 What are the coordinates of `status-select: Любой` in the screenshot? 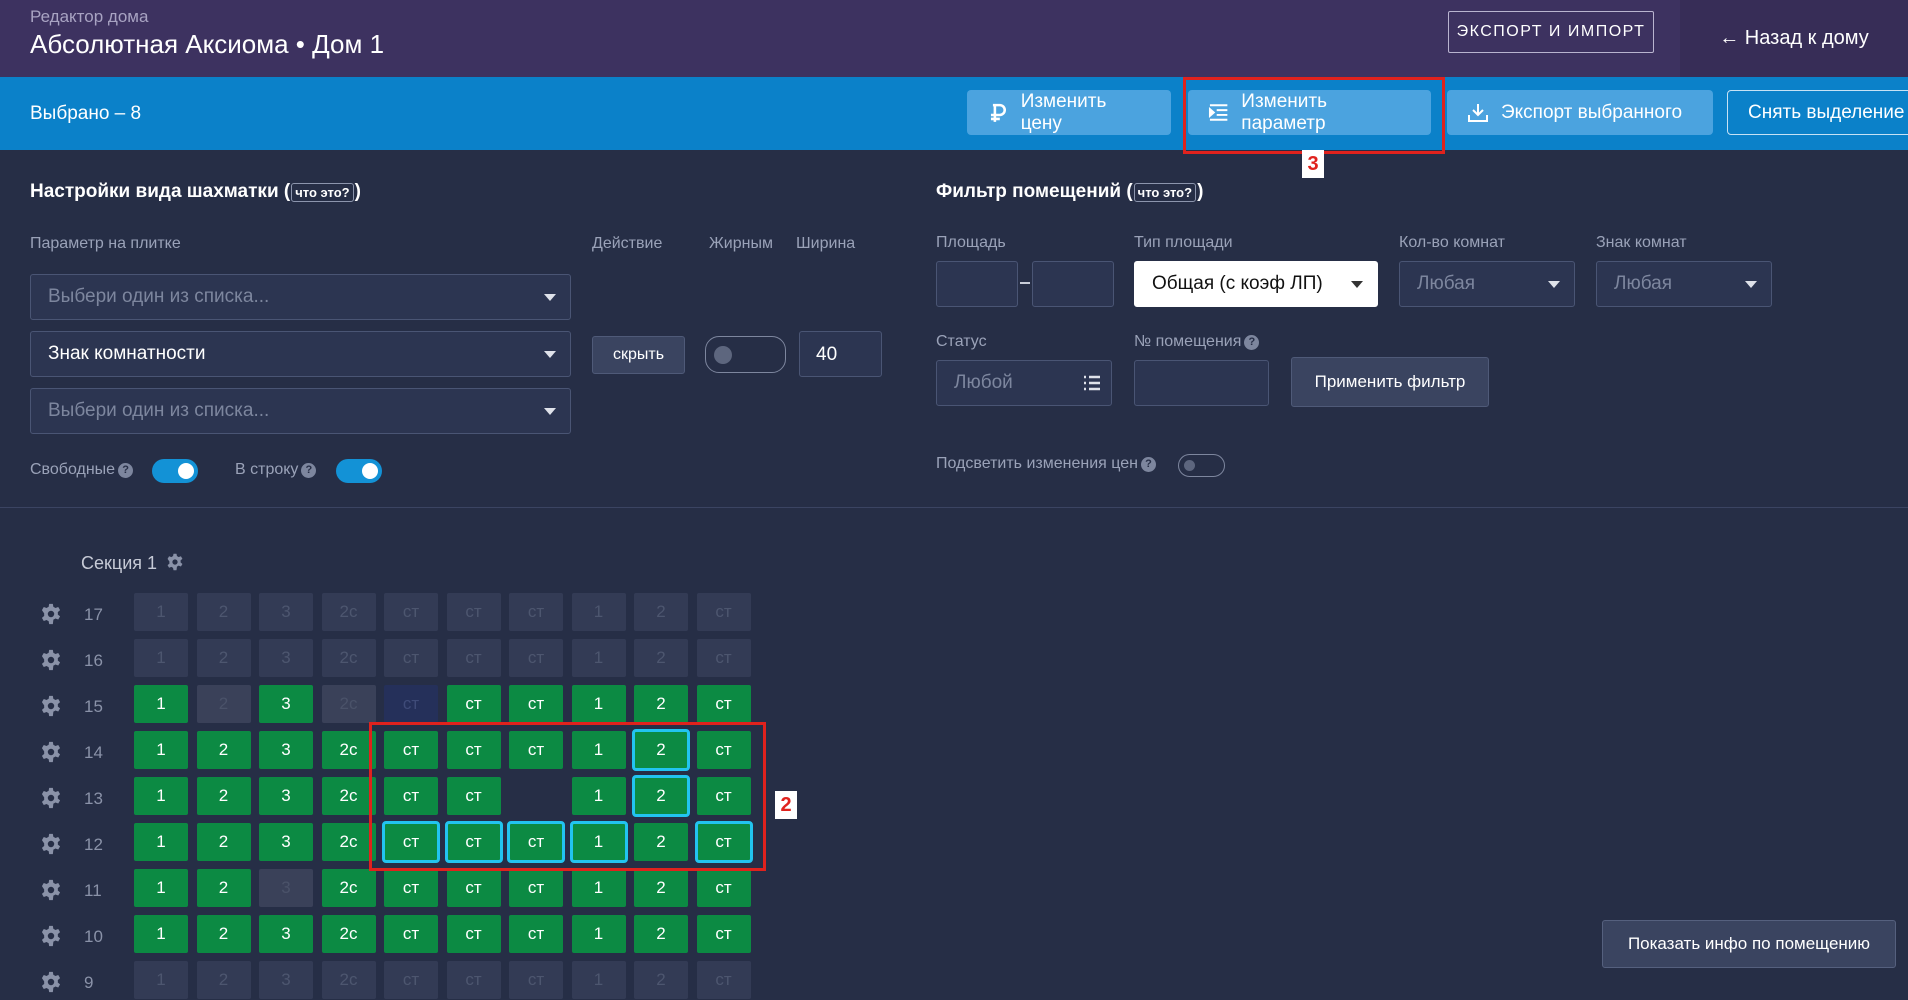 It's located at (1024, 383).